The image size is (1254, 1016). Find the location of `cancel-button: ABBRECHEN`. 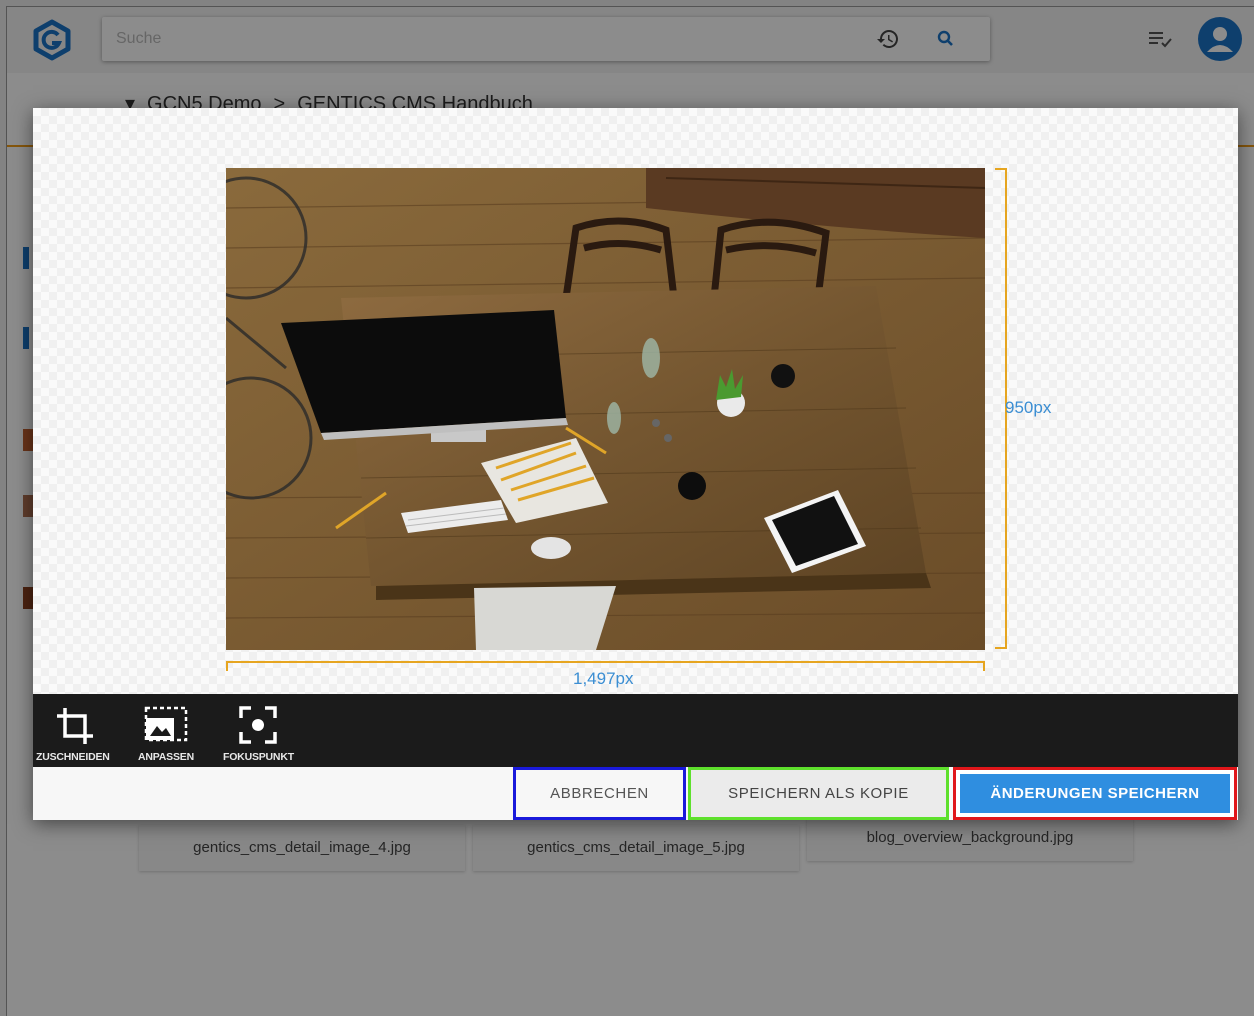

cancel-button: ABBRECHEN is located at coordinates (599, 793).